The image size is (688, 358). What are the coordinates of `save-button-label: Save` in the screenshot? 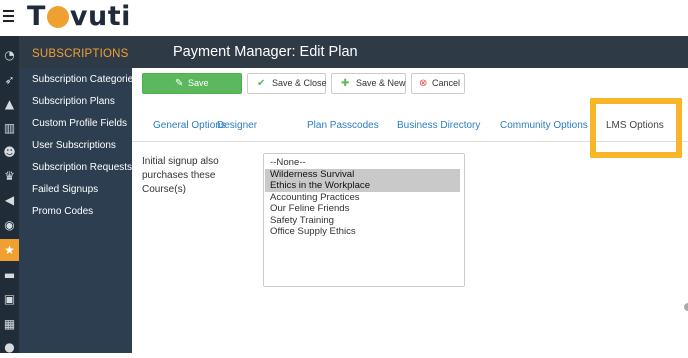 It's located at (198, 83).